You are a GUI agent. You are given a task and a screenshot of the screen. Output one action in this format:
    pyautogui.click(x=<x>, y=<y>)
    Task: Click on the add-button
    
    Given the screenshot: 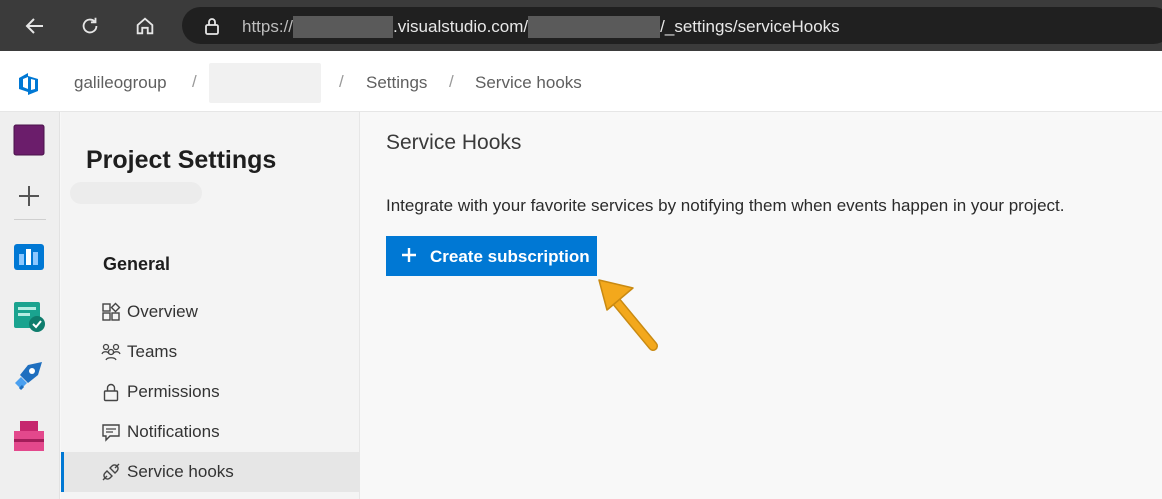 What is the action you would take?
    pyautogui.click(x=29, y=196)
    